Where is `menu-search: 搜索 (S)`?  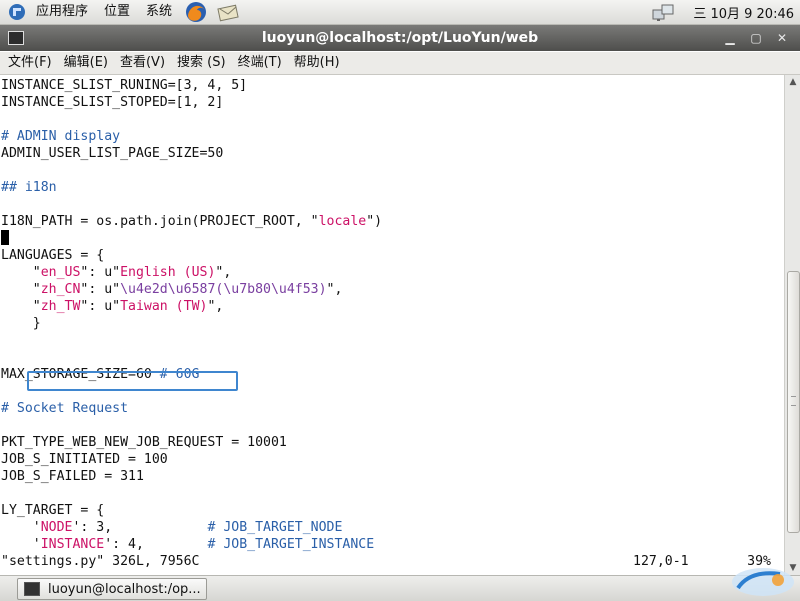 menu-search: 搜索 (S) is located at coordinates (201, 63).